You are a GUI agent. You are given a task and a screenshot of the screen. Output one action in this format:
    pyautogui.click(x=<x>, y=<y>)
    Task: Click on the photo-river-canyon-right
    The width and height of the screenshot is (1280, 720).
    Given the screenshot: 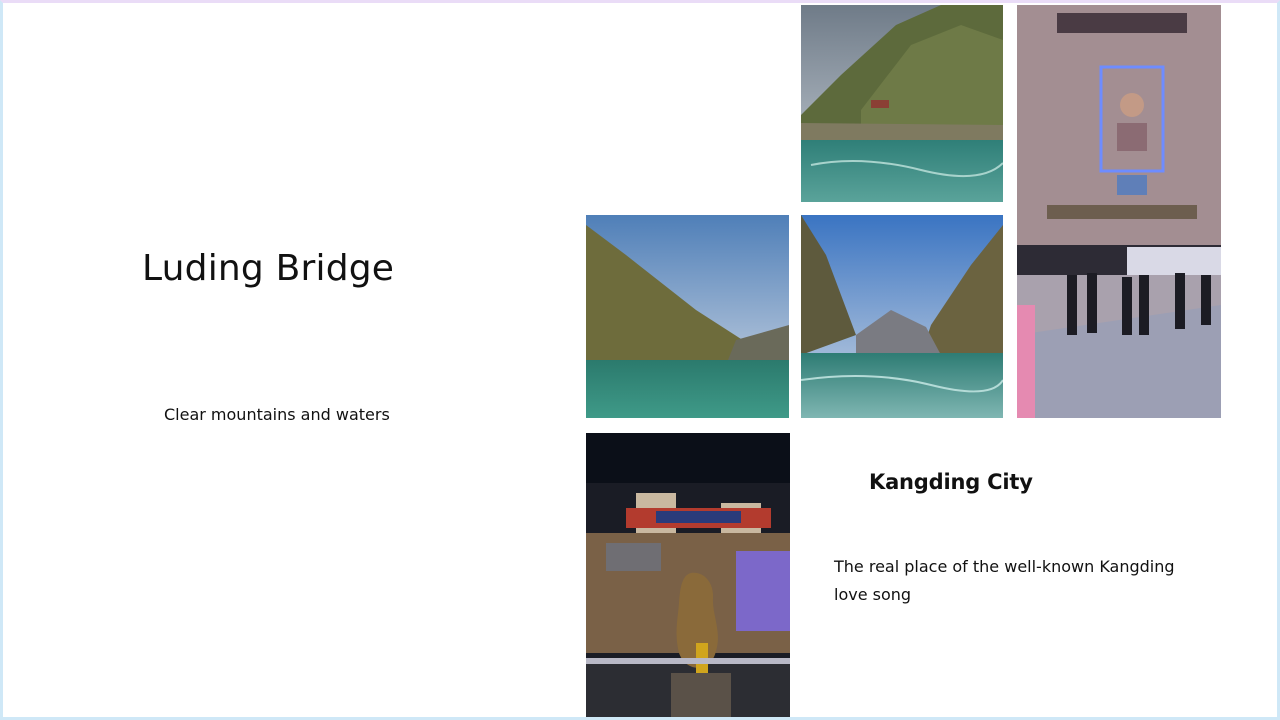 What is the action you would take?
    pyautogui.click(x=902, y=316)
    